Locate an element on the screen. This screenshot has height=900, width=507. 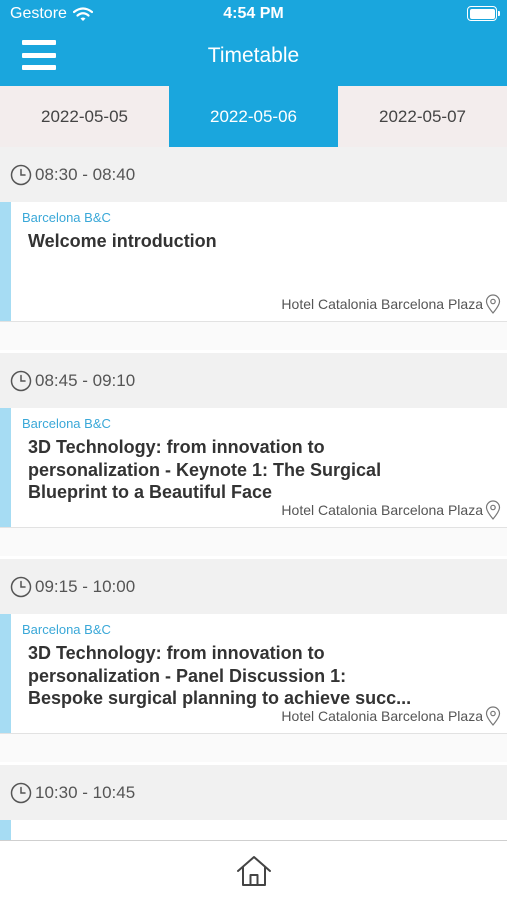
tab-date-1: 2022-05-05 is located at coordinates (84, 116).